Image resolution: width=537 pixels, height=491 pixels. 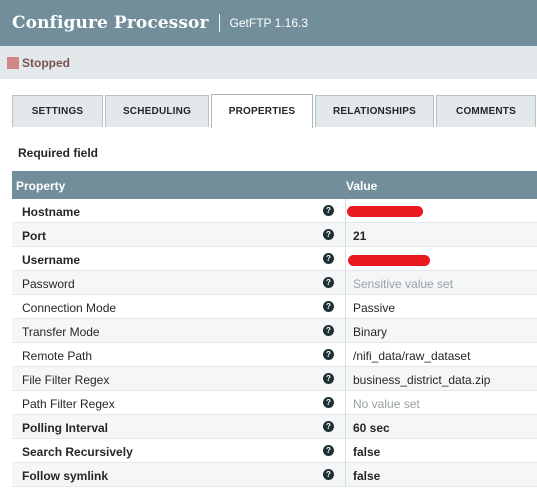 What do you see at coordinates (268, 62) in the screenshot?
I see `status-bar: Stopped` at bounding box center [268, 62].